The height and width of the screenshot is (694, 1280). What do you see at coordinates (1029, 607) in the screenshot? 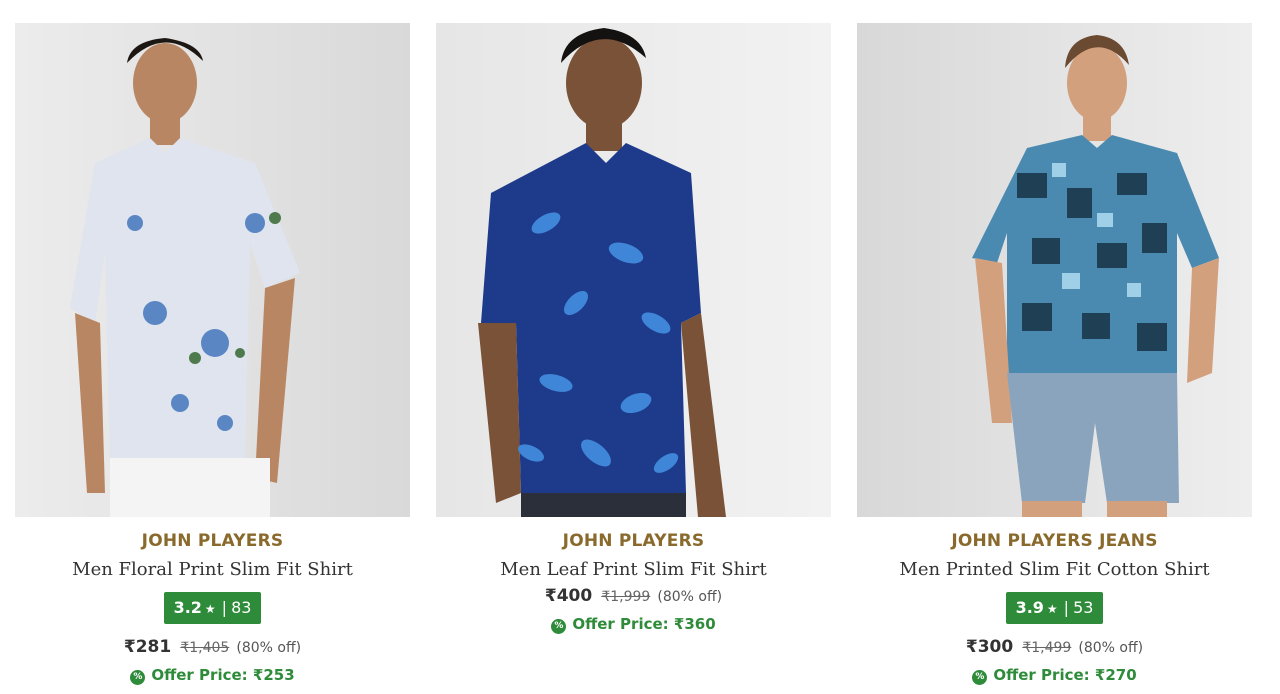
I see `rating-value: 3.9` at bounding box center [1029, 607].